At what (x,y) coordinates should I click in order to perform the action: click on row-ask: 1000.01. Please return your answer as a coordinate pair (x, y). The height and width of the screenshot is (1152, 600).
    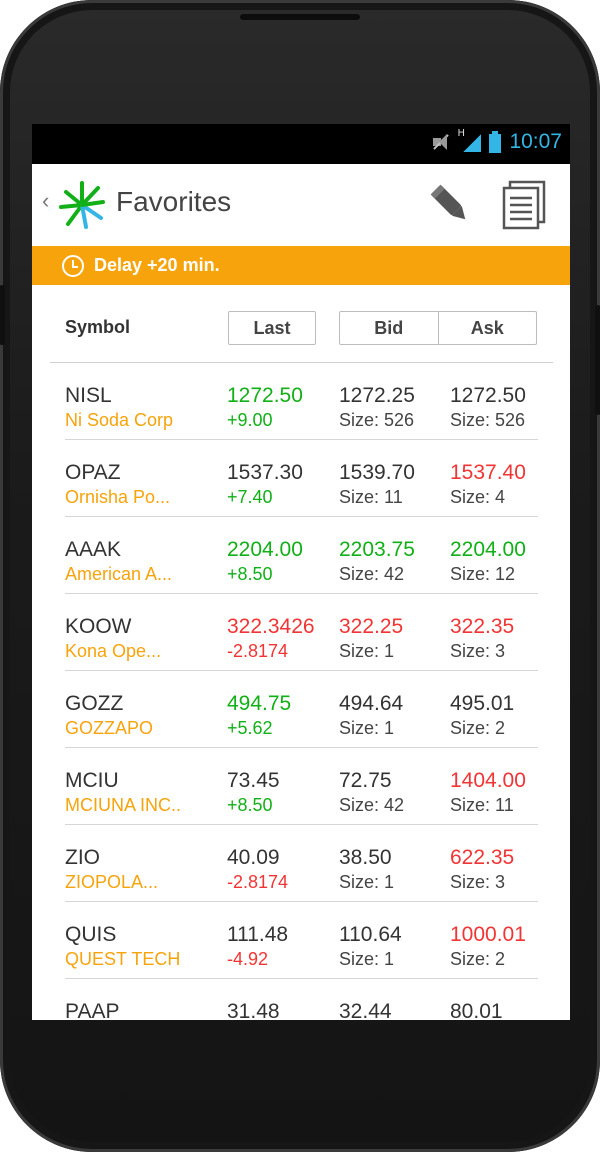
    Looking at the image, I should click on (488, 934).